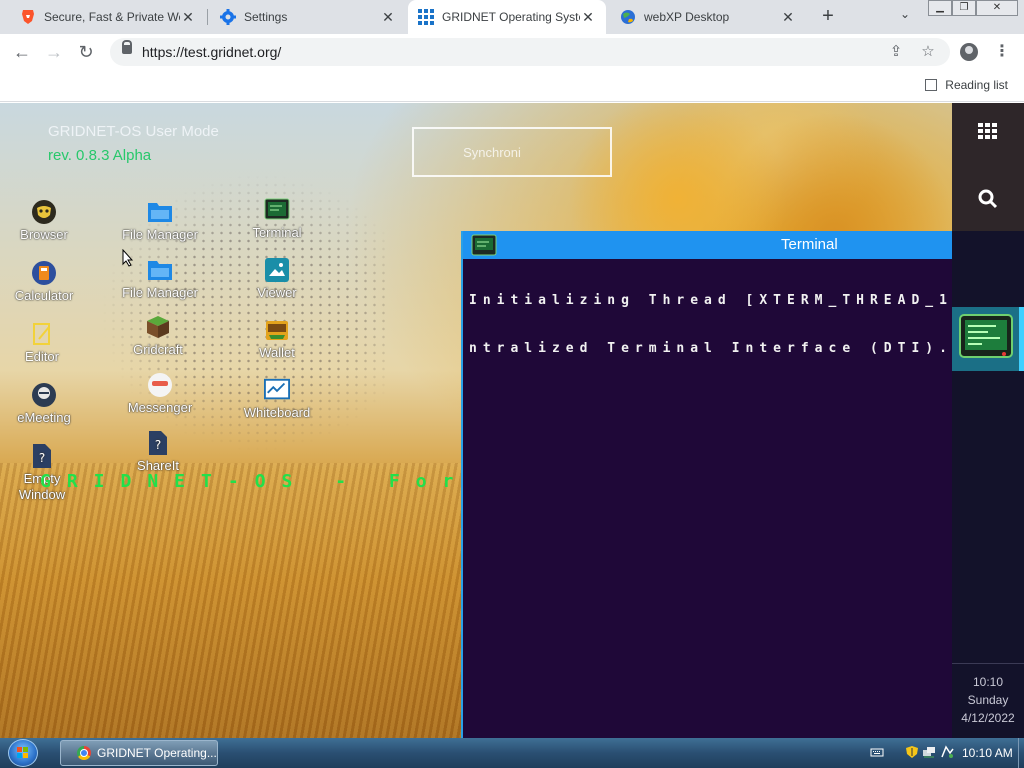 Image resolution: width=1024 pixels, height=768 pixels. I want to click on taskbar-clock: 10:10 AM, so click(987, 753).